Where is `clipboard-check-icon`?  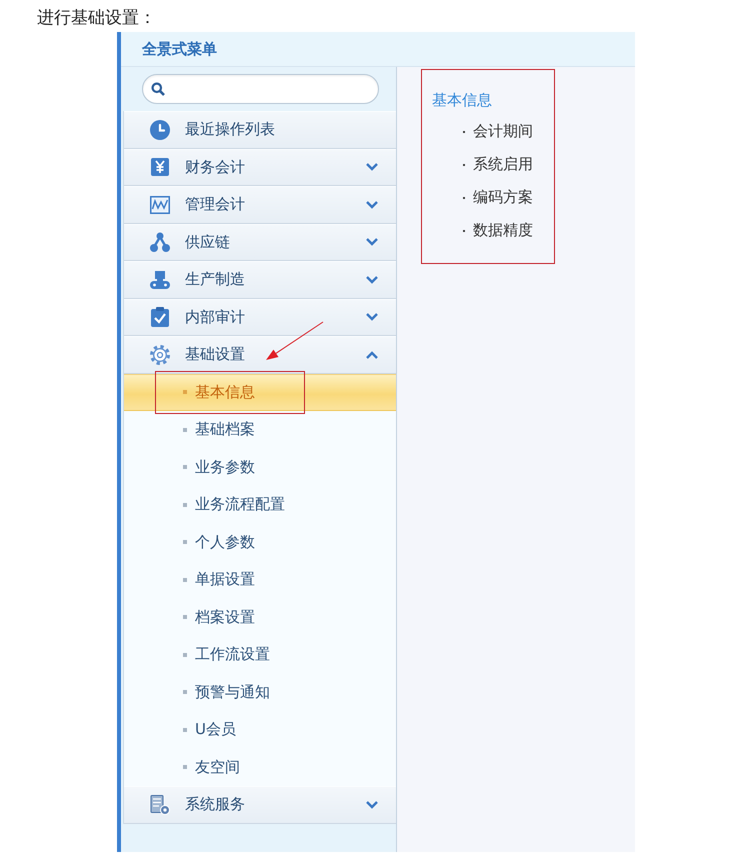 clipboard-check-icon is located at coordinates (160, 317).